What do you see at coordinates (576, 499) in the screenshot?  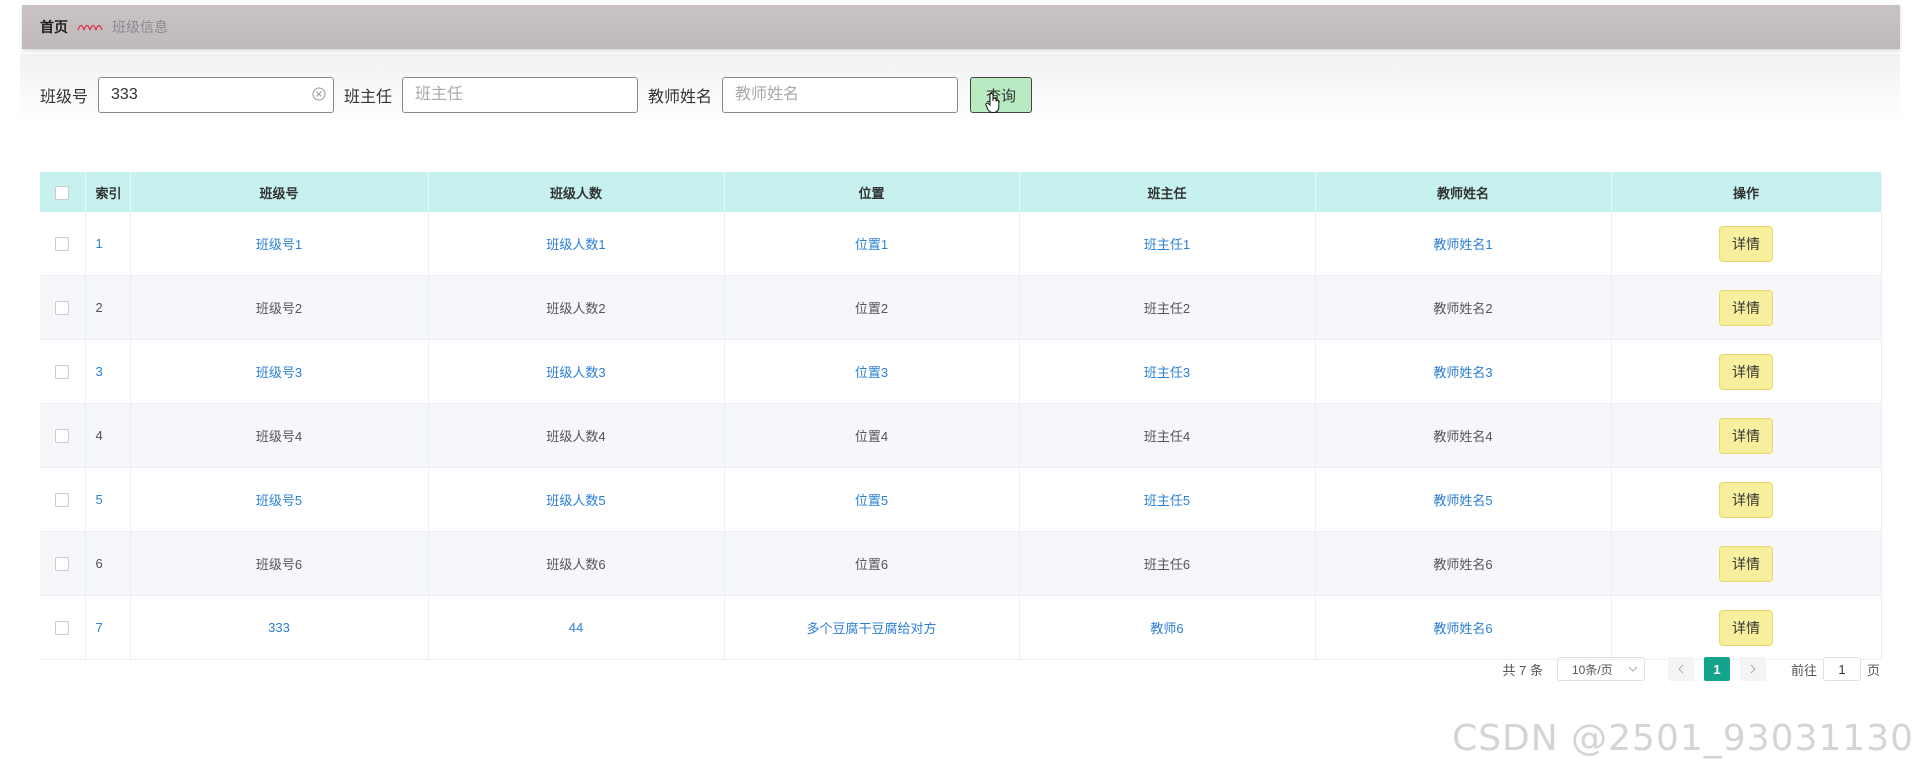 I see `cell-size: 班级人数5` at bounding box center [576, 499].